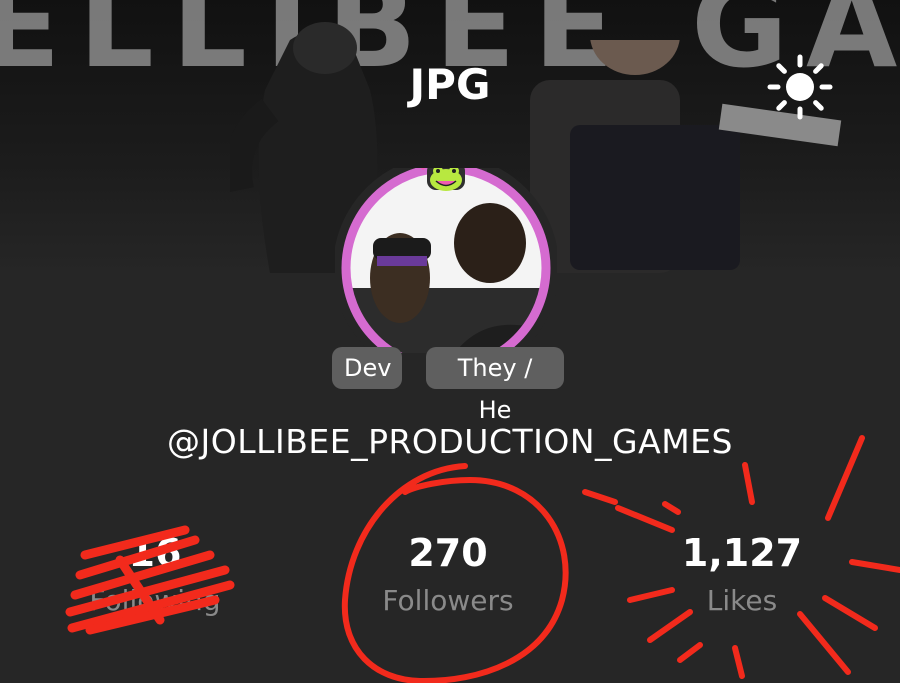 The image size is (900, 683). Describe the element at coordinates (448, 600) in the screenshot. I see `followers-label: Followers` at that location.